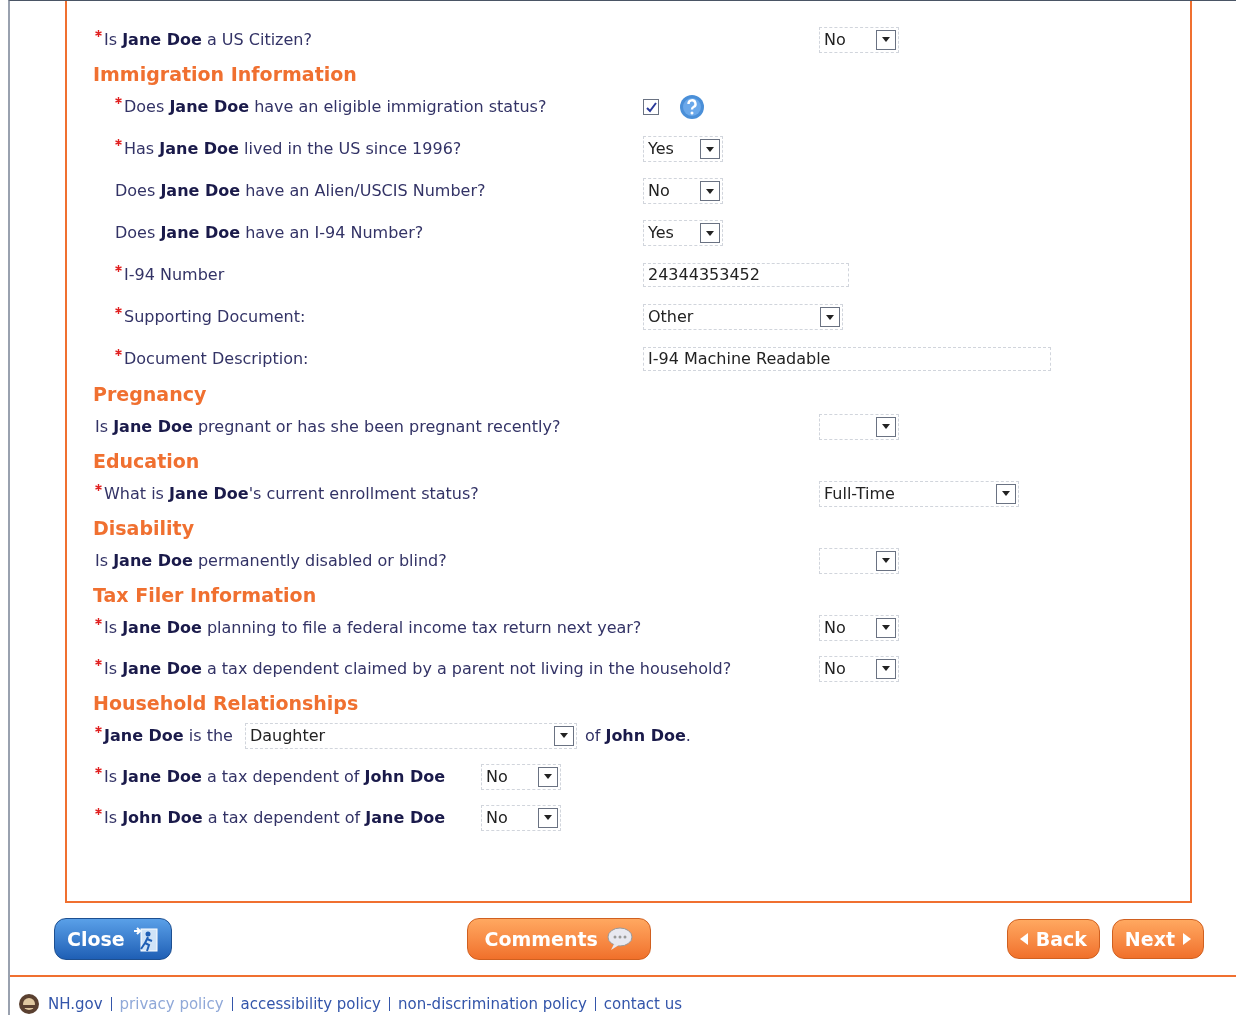 This screenshot has width=1236, height=1015. What do you see at coordinates (335, 107) in the screenshot?
I see `question-label: Does Jane Doe have an eligible immigration status?` at bounding box center [335, 107].